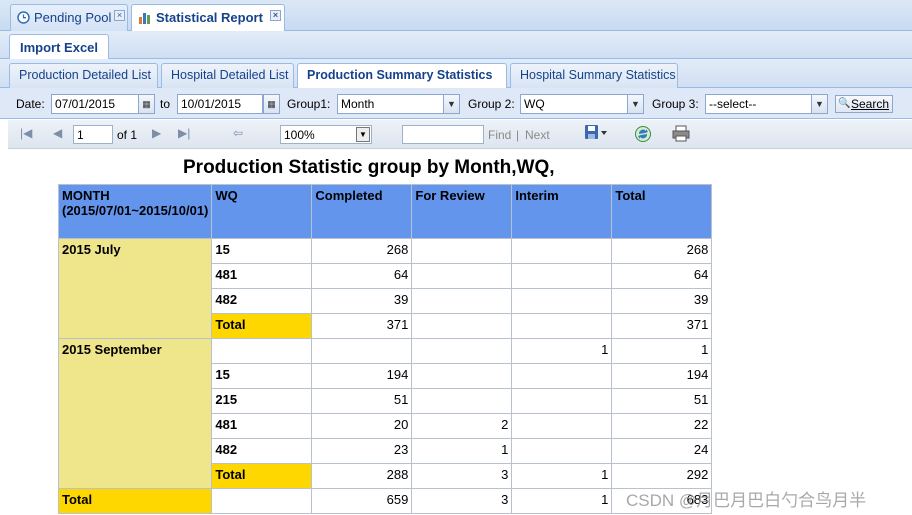 The width and height of the screenshot is (912, 515). I want to click on column-header: Completed, so click(362, 211).